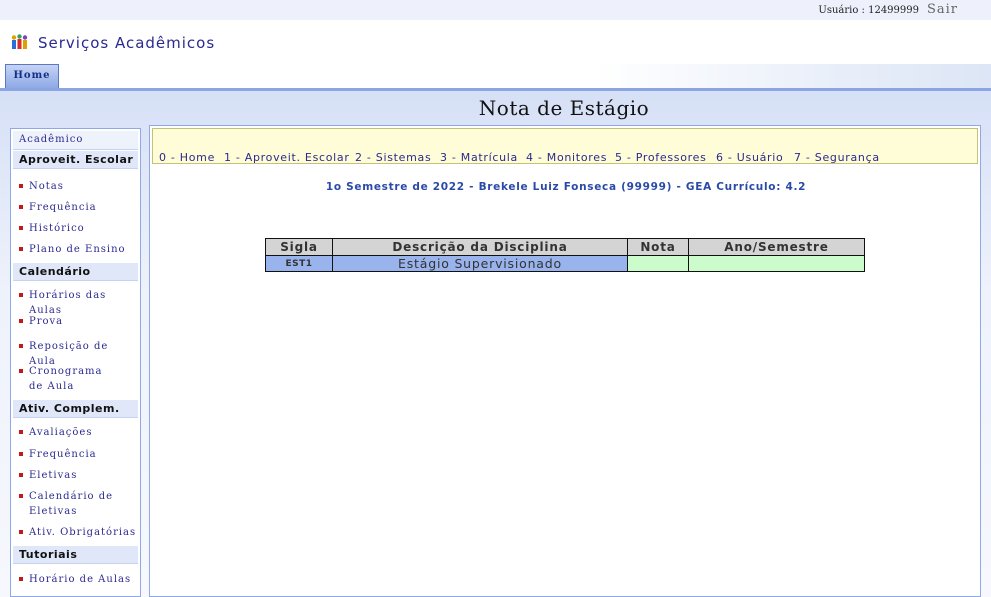  I want to click on menu-item-home: 0 - Home, so click(187, 157).